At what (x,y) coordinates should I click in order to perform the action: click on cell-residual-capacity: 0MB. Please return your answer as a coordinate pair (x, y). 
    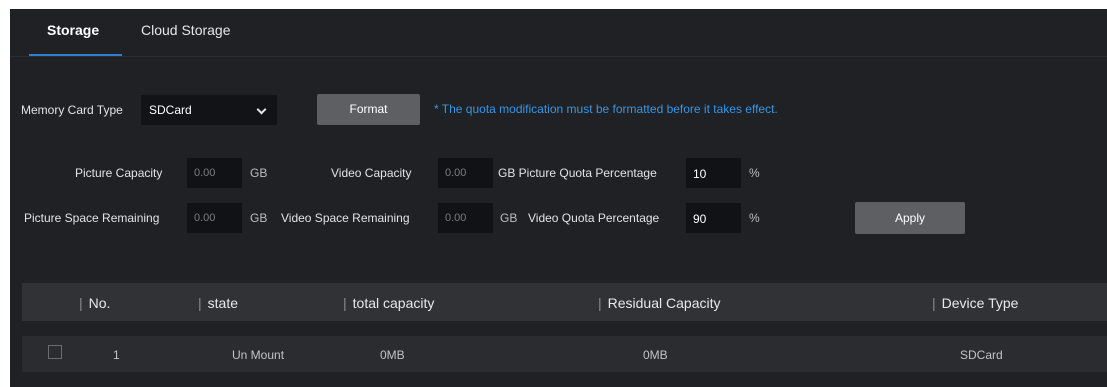
    Looking at the image, I should click on (655, 355).